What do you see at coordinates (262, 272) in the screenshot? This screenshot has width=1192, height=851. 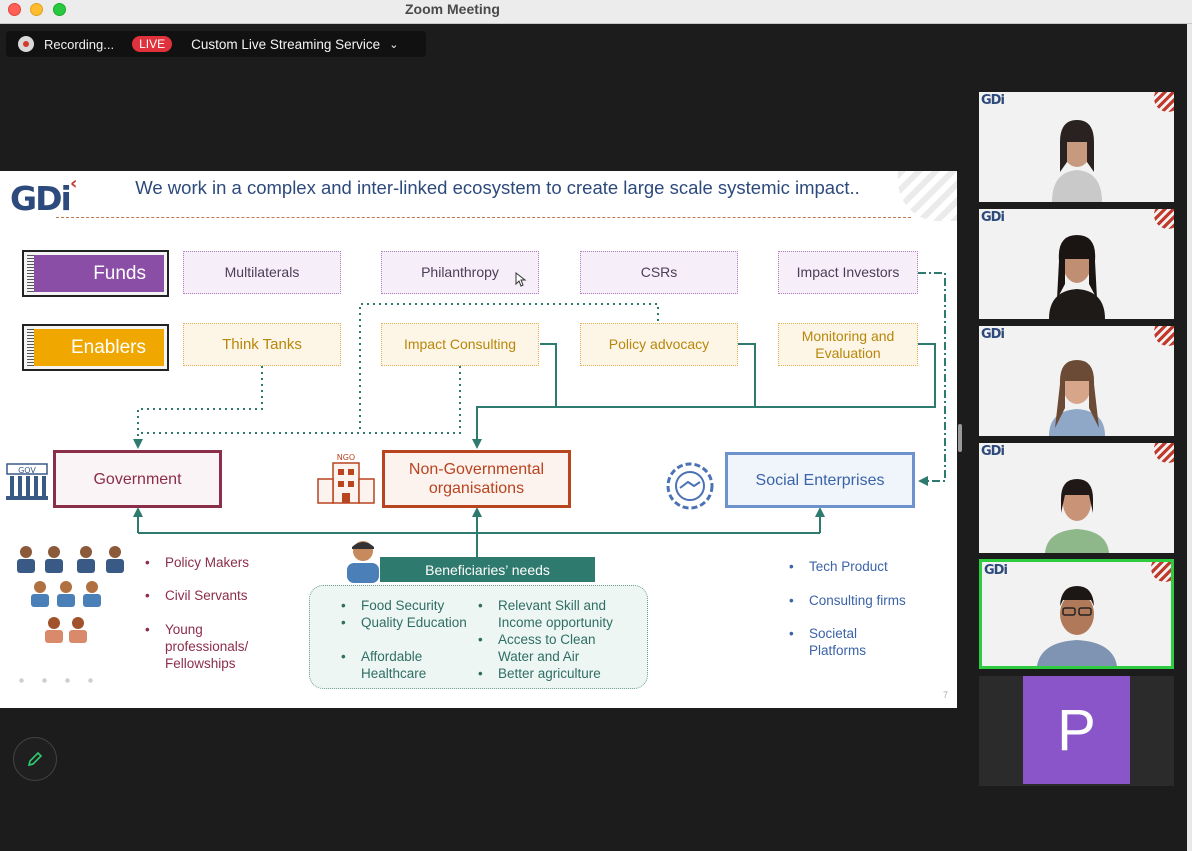 I see `fund-box-multilaterals: Multilaterals` at bounding box center [262, 272].